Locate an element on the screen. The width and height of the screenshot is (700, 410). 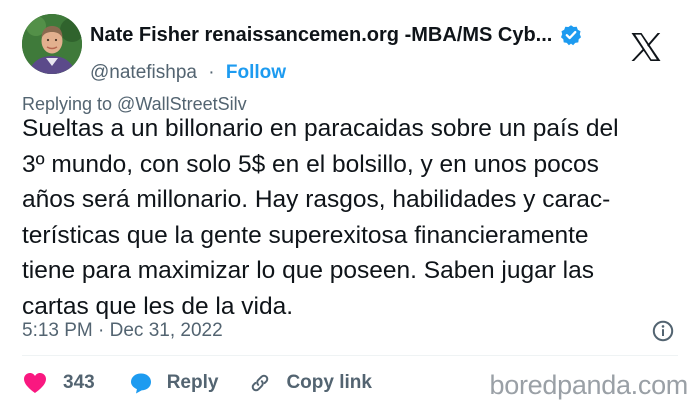
heart-icon is located at coordinates (35, 383).